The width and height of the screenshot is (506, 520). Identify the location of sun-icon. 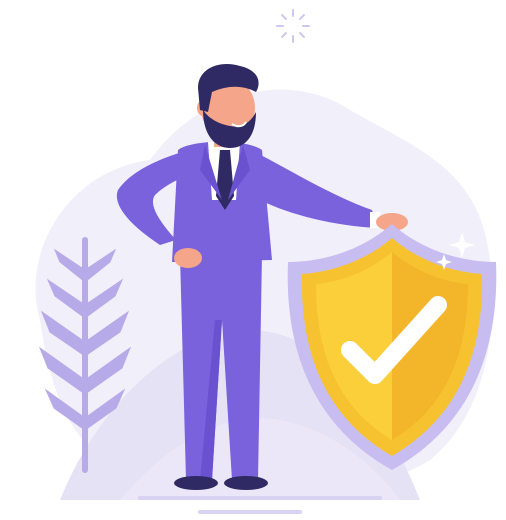
(293, 26).